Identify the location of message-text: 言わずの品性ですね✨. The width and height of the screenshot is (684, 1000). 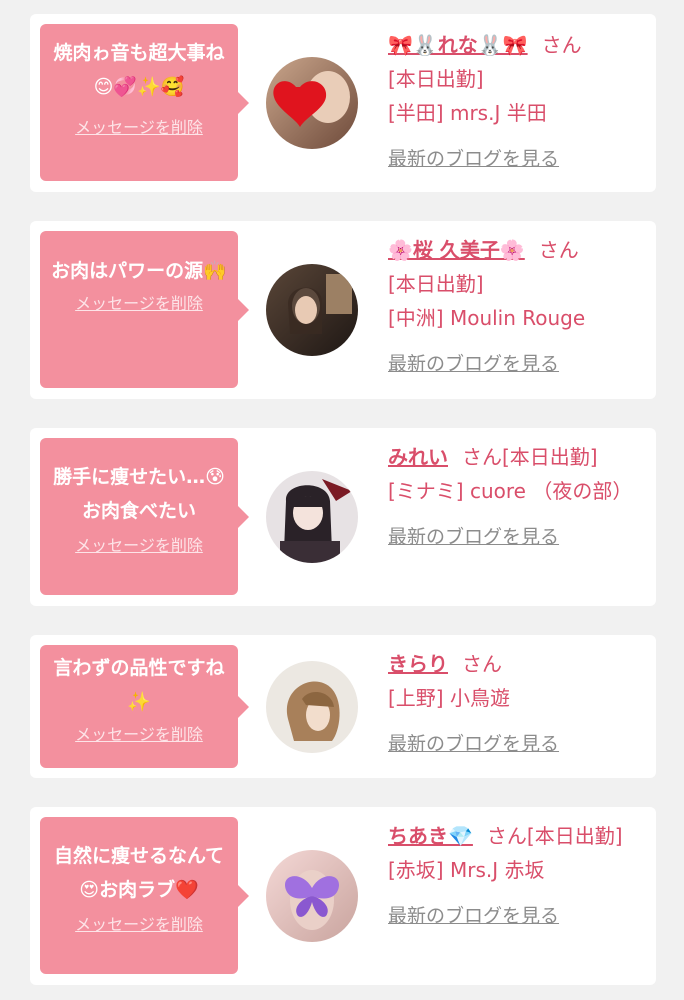
(139, 685).